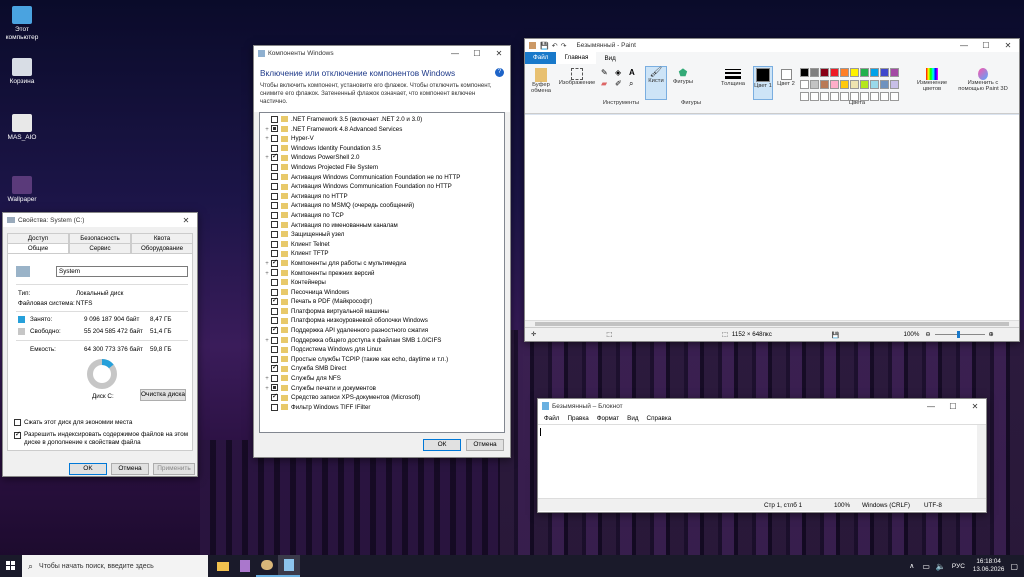 The height and width of the screenshot is (577, 1024). What do you see at coordinates (22, 190) in the screenshot?
I see `desktop-icon-wallpaper: Wallpaper` at bounding box center [22, 190].